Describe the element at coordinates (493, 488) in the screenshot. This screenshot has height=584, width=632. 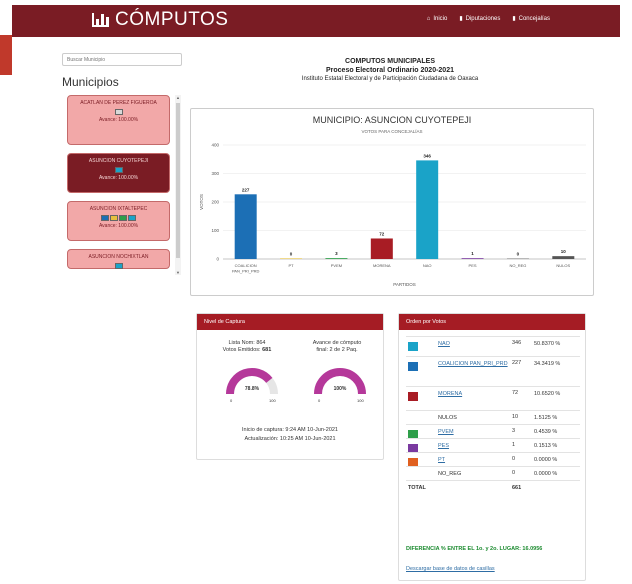
I see `table-total-row: TOTAL 661` at that location.